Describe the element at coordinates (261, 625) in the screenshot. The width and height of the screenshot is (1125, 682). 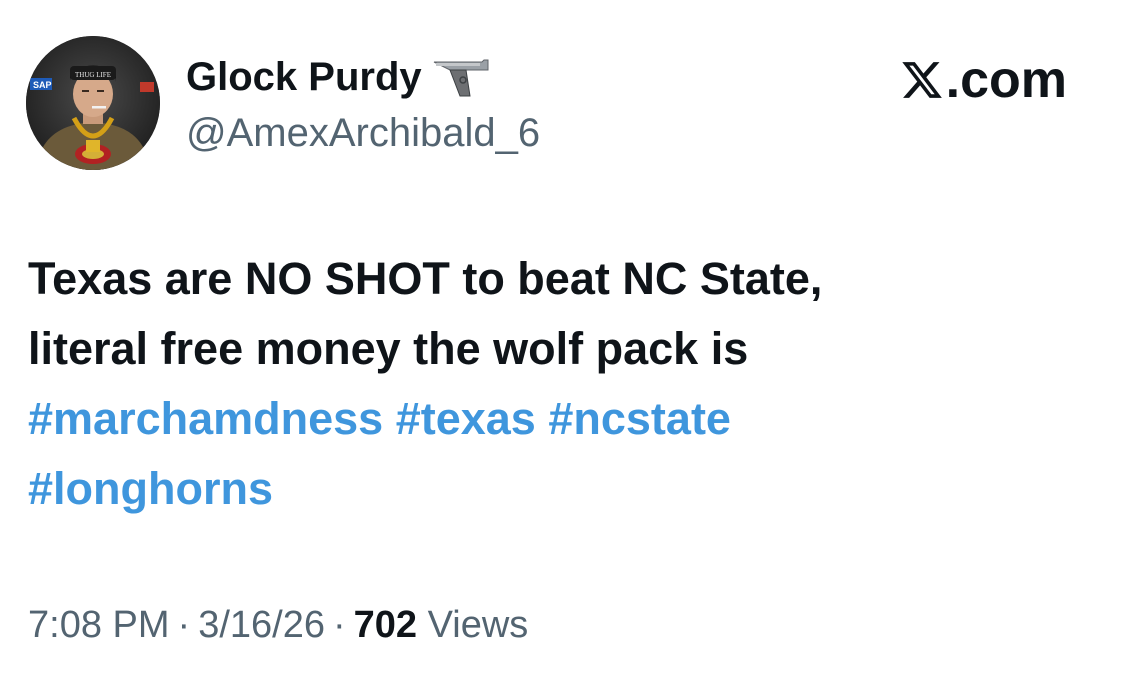
I see `tweet-date: 3/16/26` at that location.